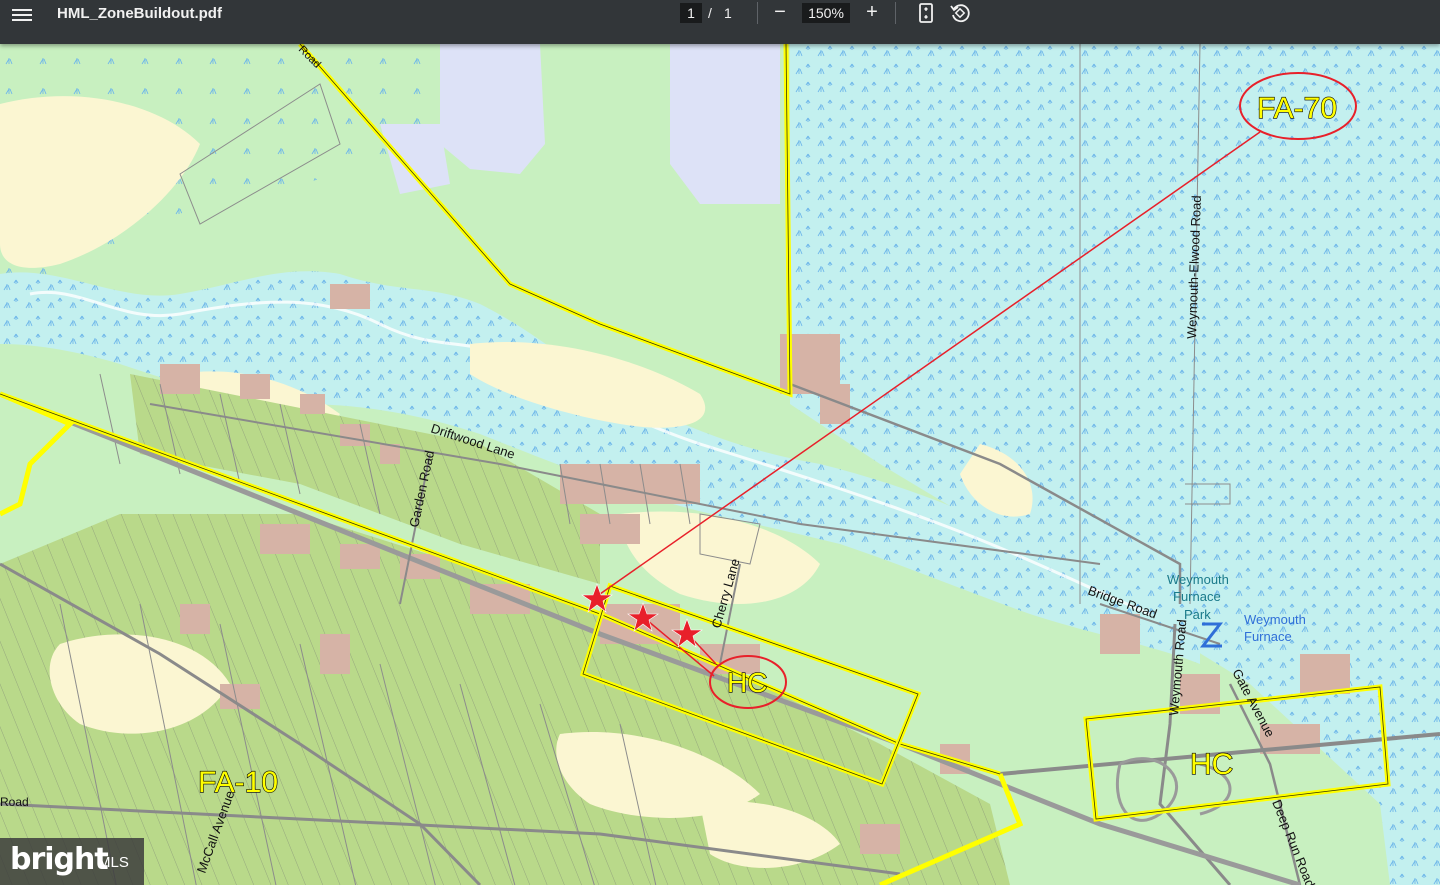  Describe the element at coordinates (960, 13) in the screenshot. I see `rotate-icon` at that location.